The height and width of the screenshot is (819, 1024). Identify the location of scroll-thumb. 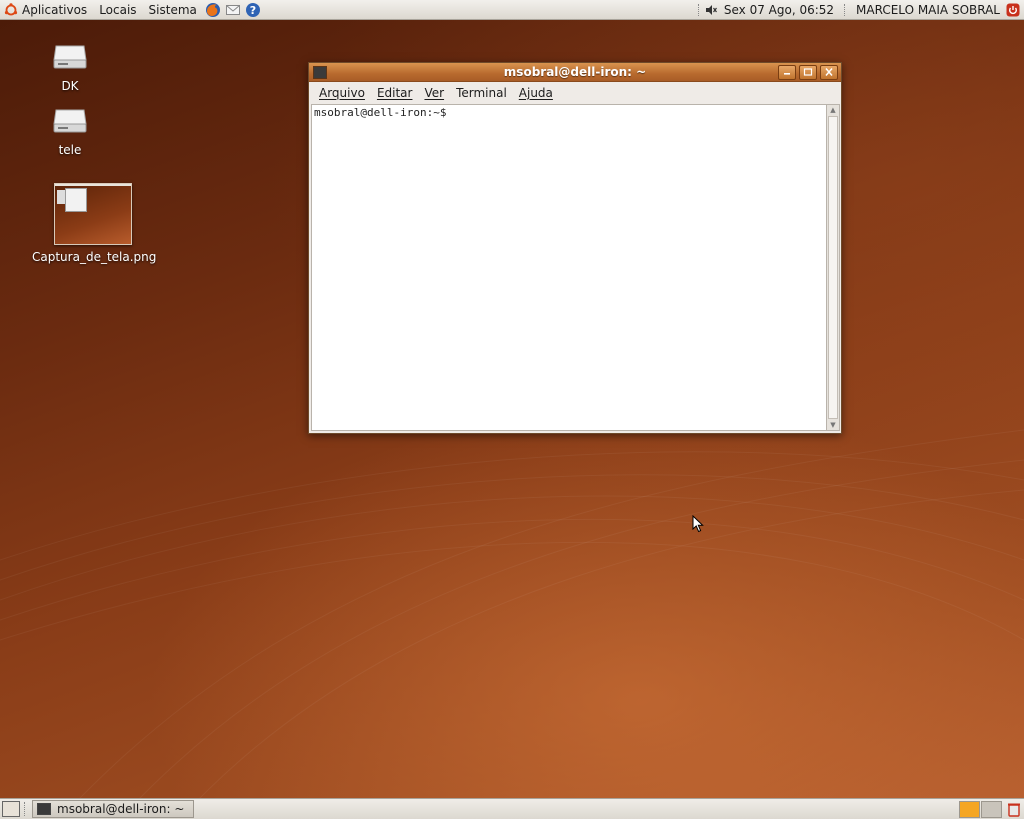
(833, 267).